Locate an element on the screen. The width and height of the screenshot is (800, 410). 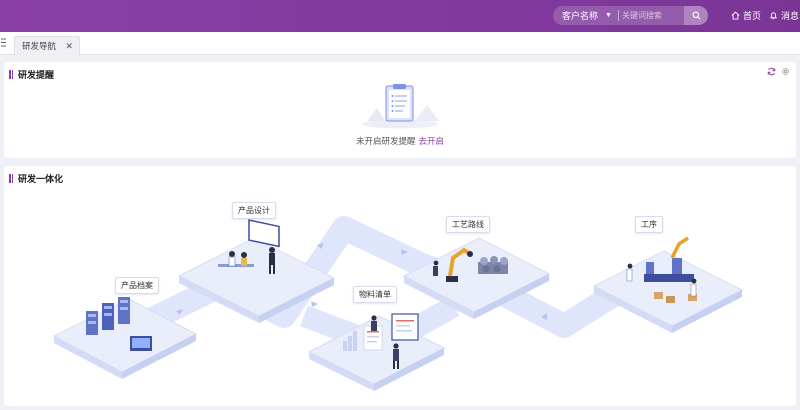
search-divider is located at coordinates (618, 15).